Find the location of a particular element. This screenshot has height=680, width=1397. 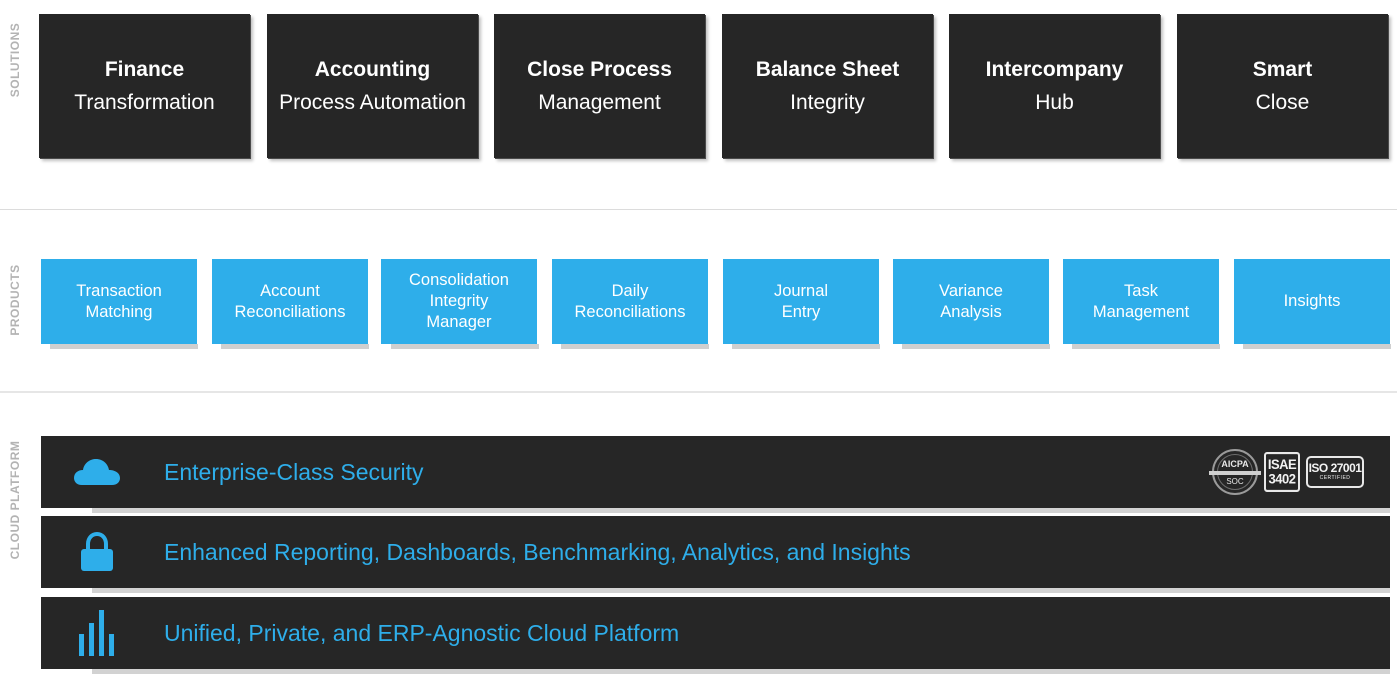

solution-title: Close Process is located at coordinates (599, 69).